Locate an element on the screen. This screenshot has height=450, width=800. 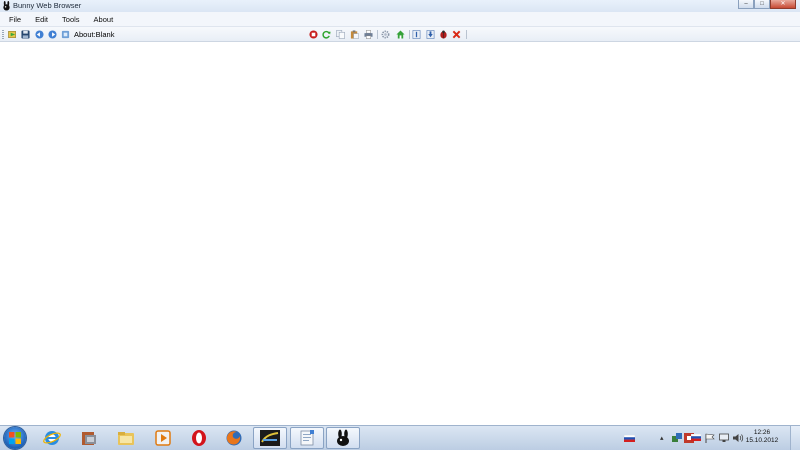
home-icon is located at coordinates (65, 34).